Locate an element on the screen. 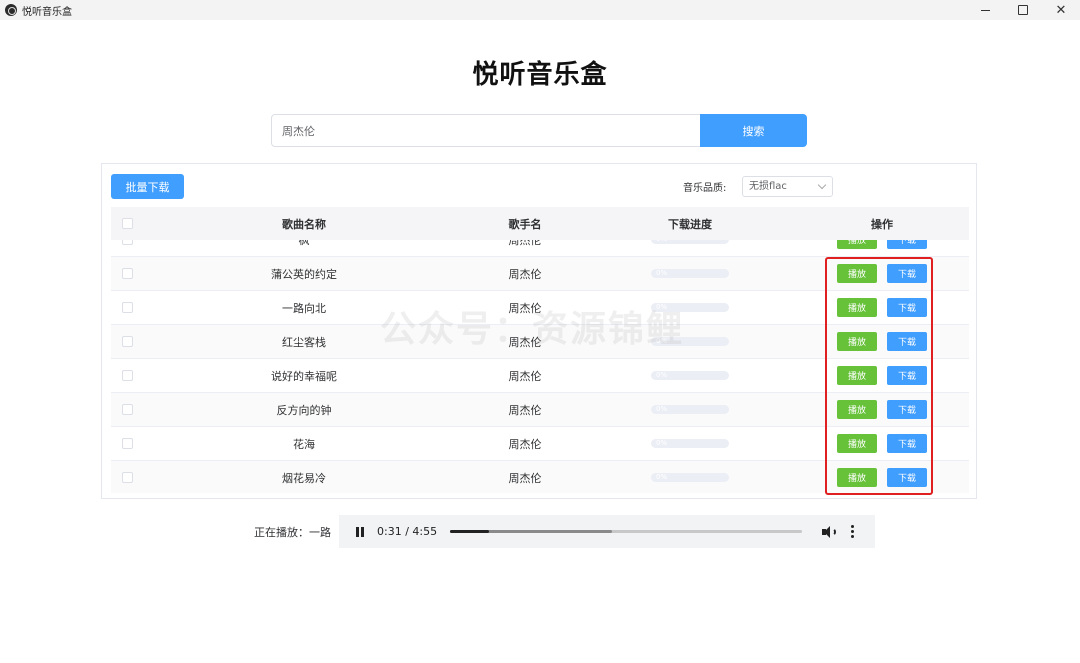 Image resolution: width=1080 pixels, height=663 pixels. minimize-button is located at coordinates (985, 10).